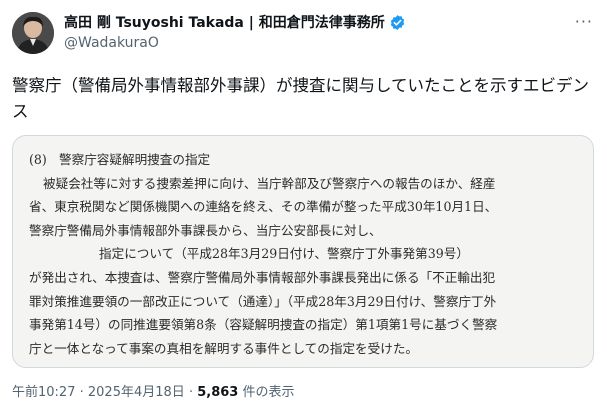  What do you see at coordinates (136, 392) in the screenshot?
I see `post-date: 2025年4月18日` at bounding box center [136, 392].